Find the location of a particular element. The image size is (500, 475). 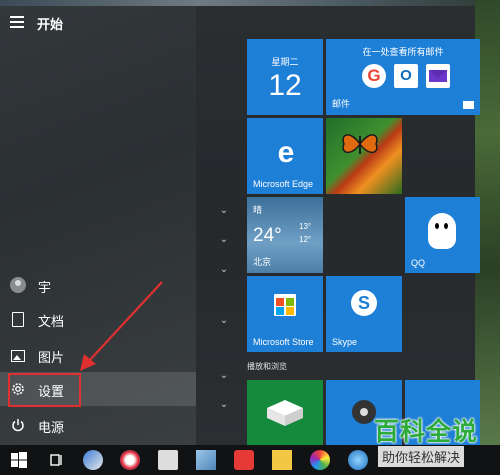

butterfly-image is located at coordinates (360, 144).